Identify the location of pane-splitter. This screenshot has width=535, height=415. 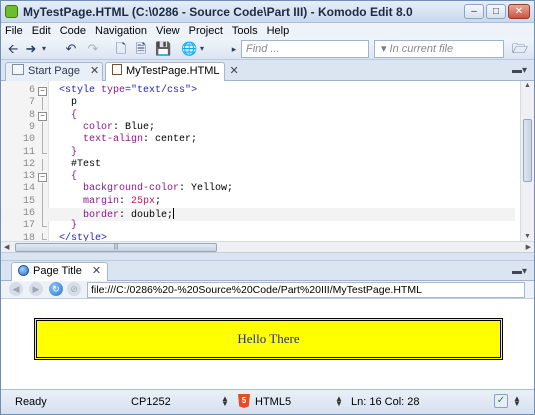
(267, 257).